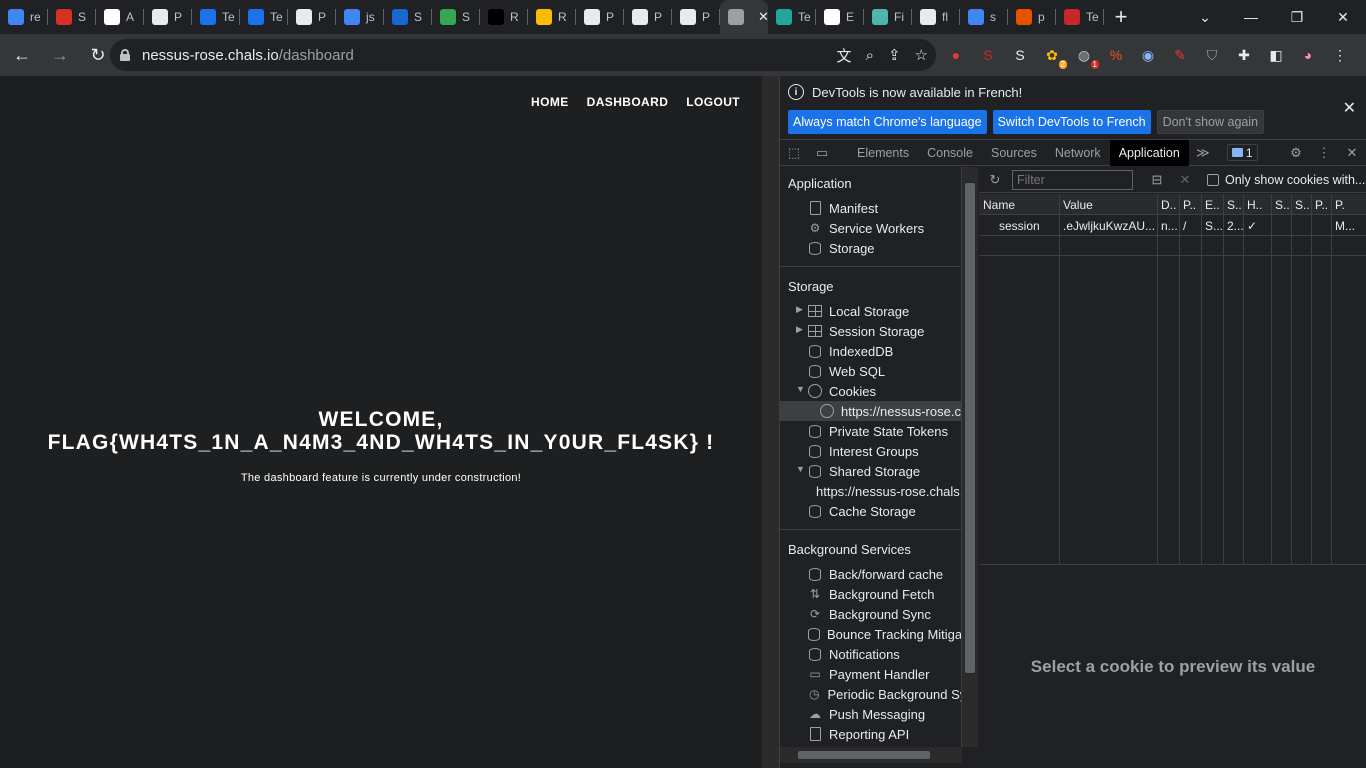 This screenshot has width=1366, height=768. Describe the element at coordinates (870, 451) in the screenshot. I see `sidebar-item-interest-groups: Interest Groups` at that location.